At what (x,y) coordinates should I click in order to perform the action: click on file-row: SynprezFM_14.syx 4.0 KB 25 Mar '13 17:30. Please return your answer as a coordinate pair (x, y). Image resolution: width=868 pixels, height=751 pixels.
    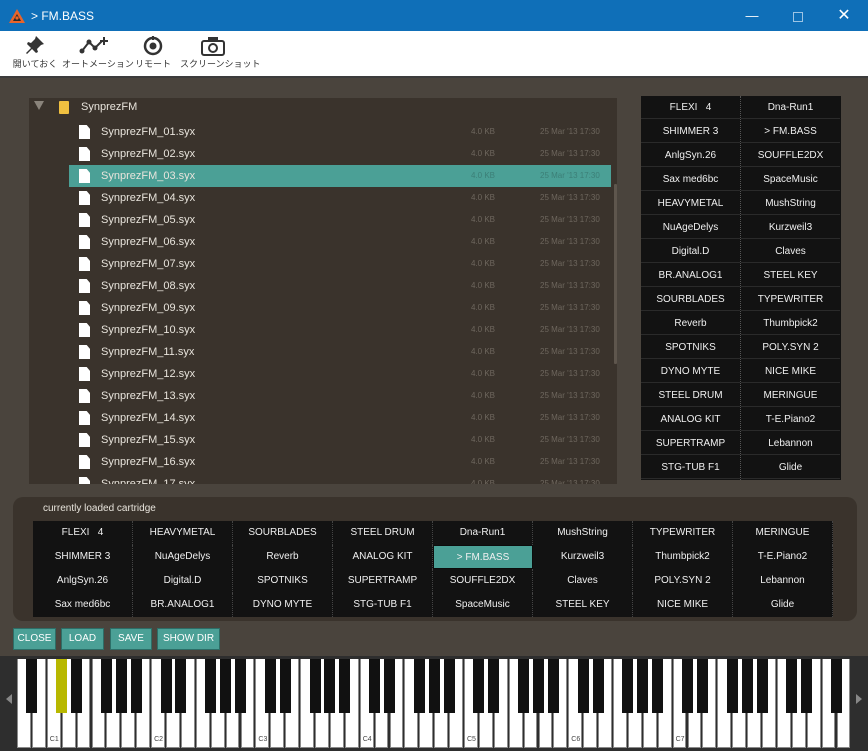
    Looking at the image, I should click on (340, 418).